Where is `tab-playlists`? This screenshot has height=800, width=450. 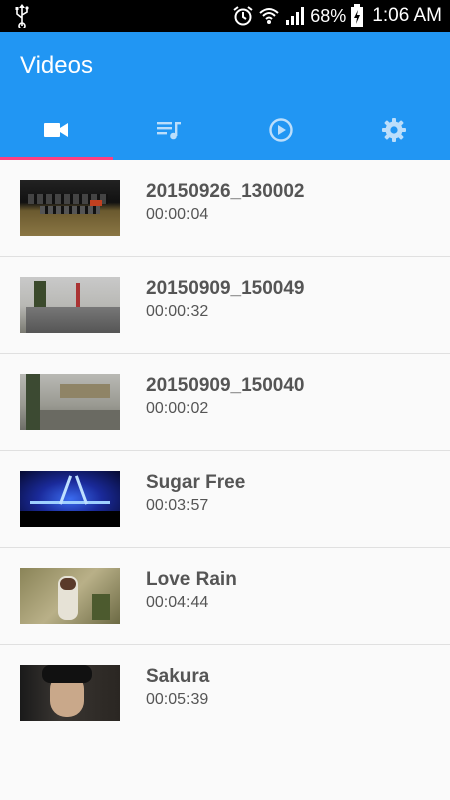 tab-playlists is located at coordinates (169, 130).